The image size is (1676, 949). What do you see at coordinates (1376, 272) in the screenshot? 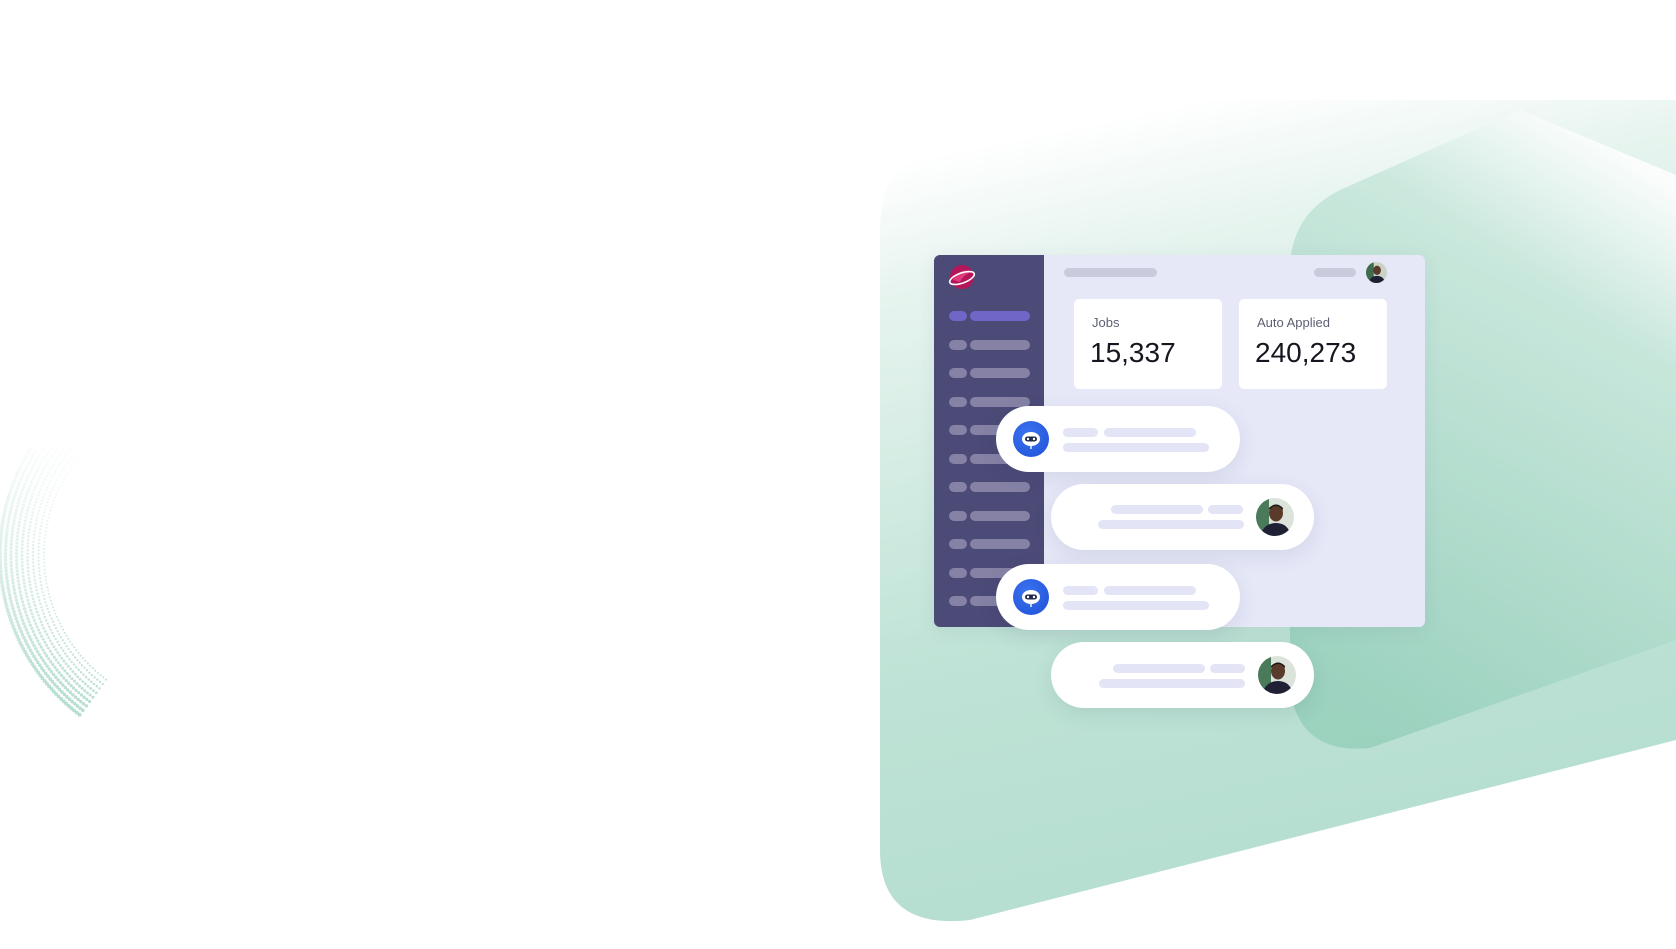
I see `user-avatar` at bounding box center [1376, 272].